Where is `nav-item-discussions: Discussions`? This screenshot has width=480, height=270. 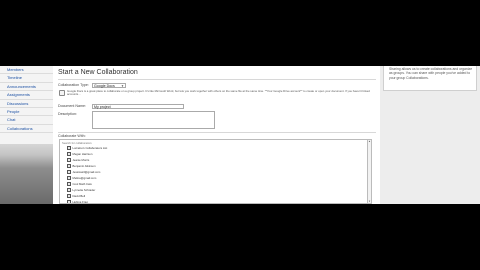
nav-item-discussions: Discussions is located at coordinates (26, 104).